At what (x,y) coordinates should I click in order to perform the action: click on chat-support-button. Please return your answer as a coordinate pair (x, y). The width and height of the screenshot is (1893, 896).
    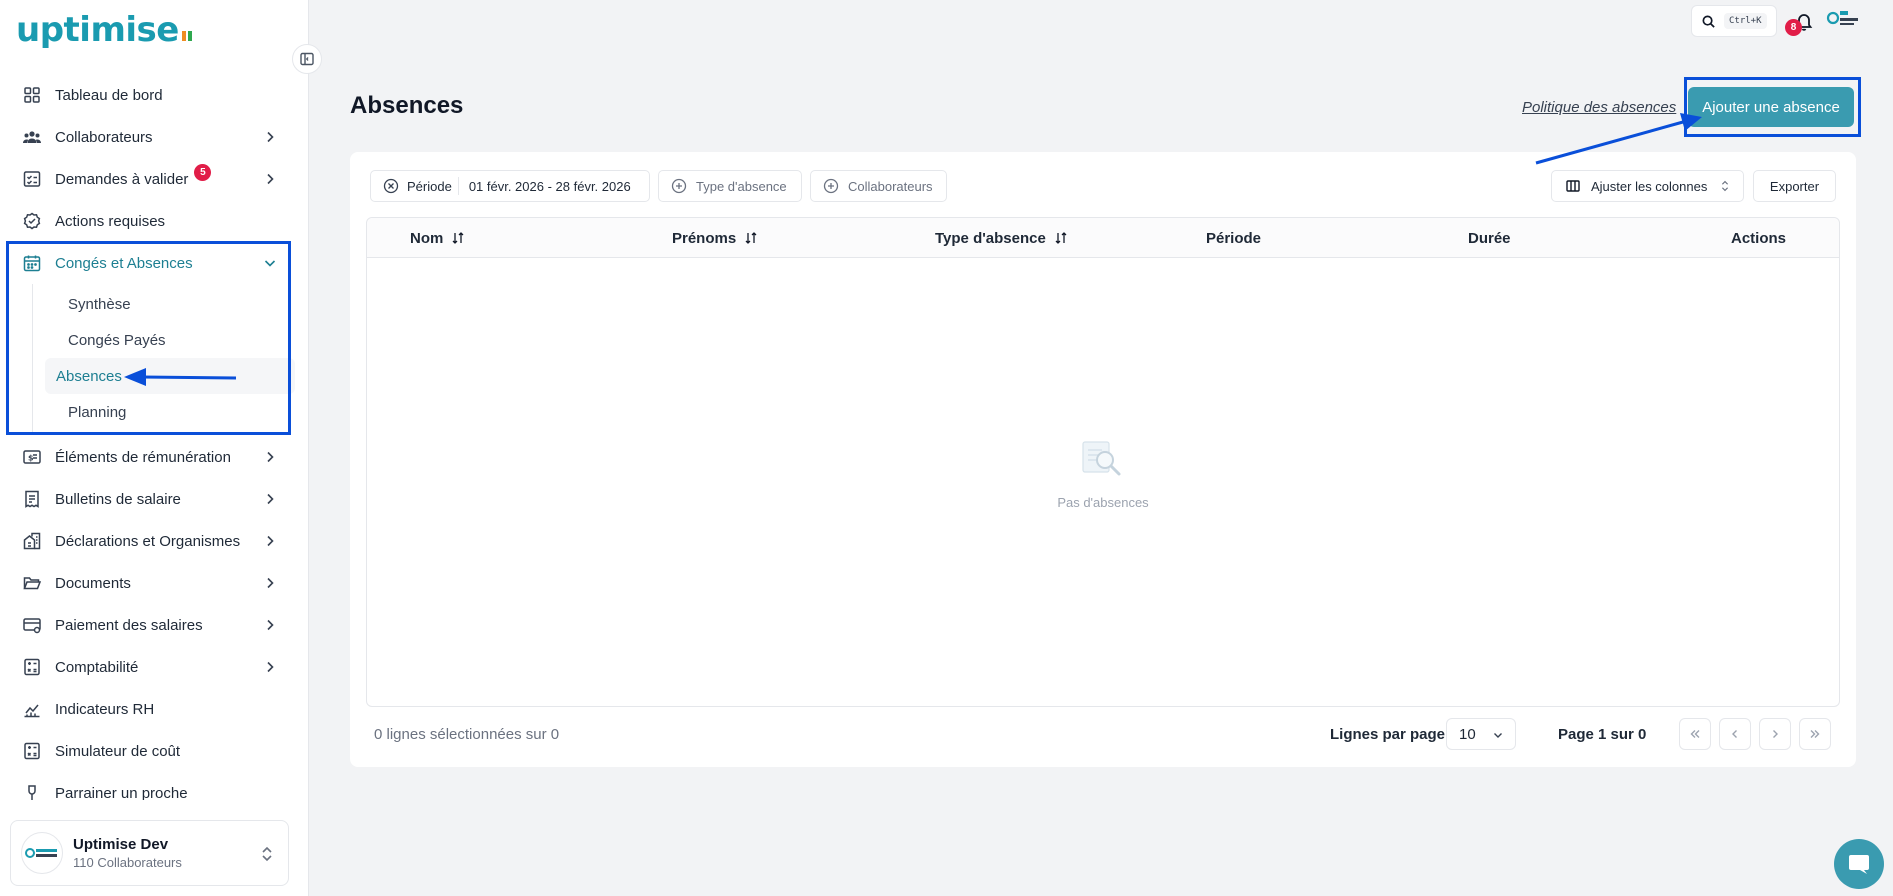
    Looking at the image, I should click on (1859, 864).